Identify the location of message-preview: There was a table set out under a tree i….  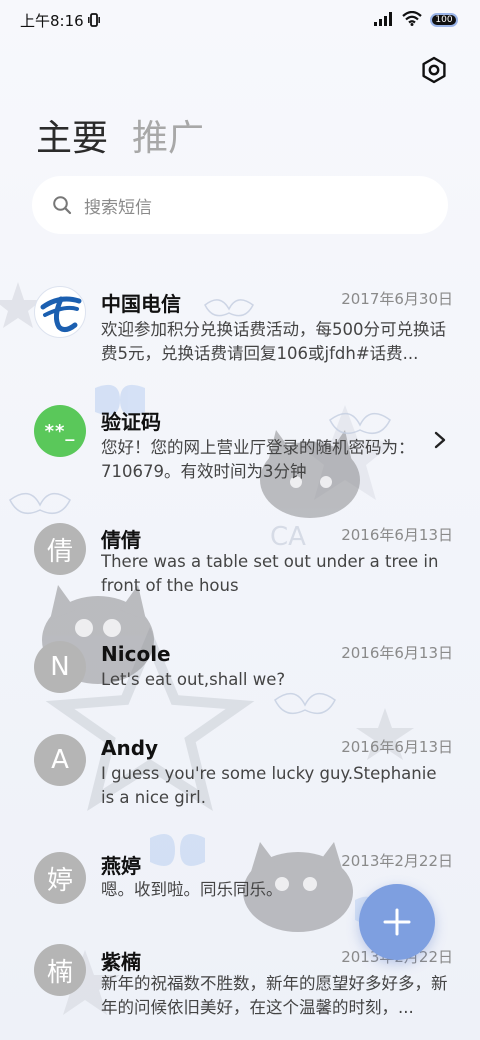
(270, 573).